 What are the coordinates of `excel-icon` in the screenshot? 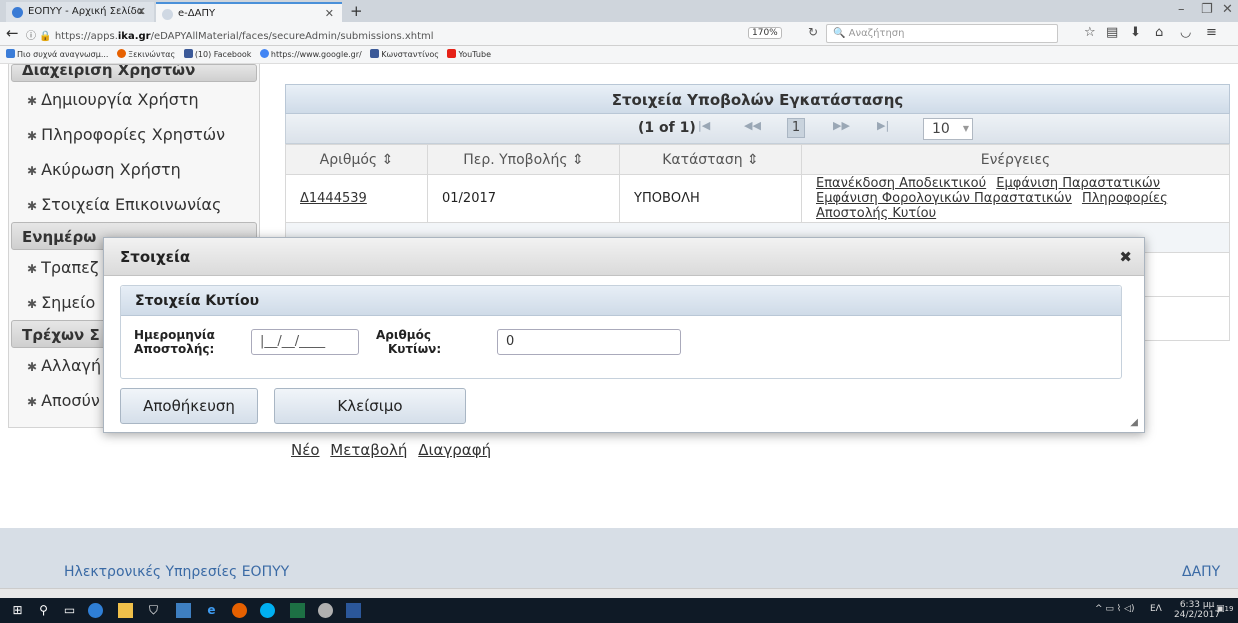 It's located at (297, 610).